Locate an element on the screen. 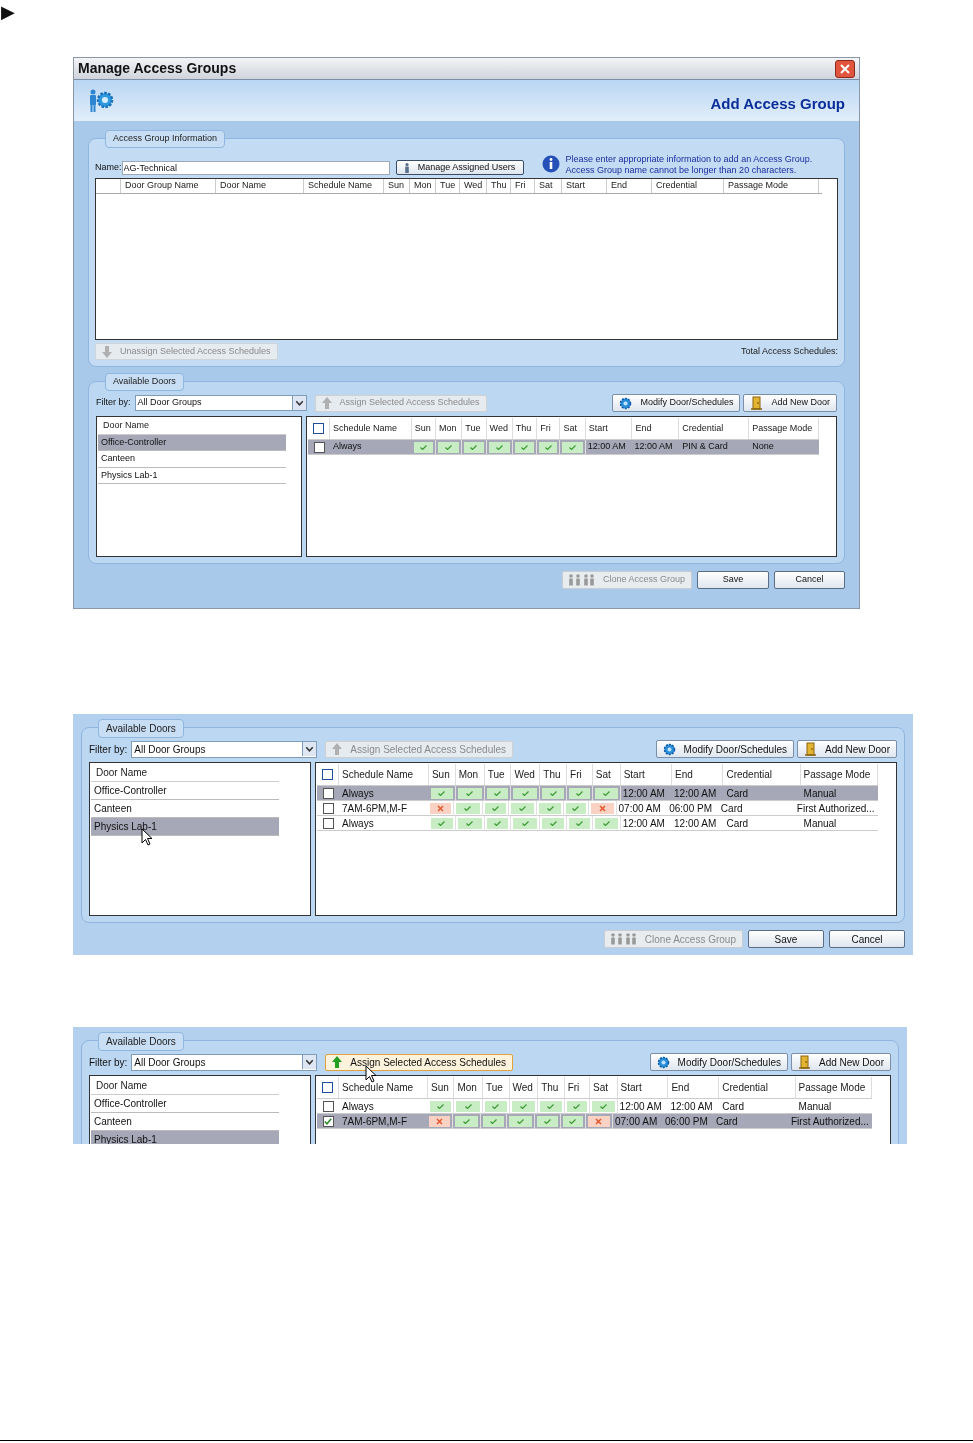 This screenshot has height=1443, width=973. column-header: Door Group Name is located at coordinates (168, 186).